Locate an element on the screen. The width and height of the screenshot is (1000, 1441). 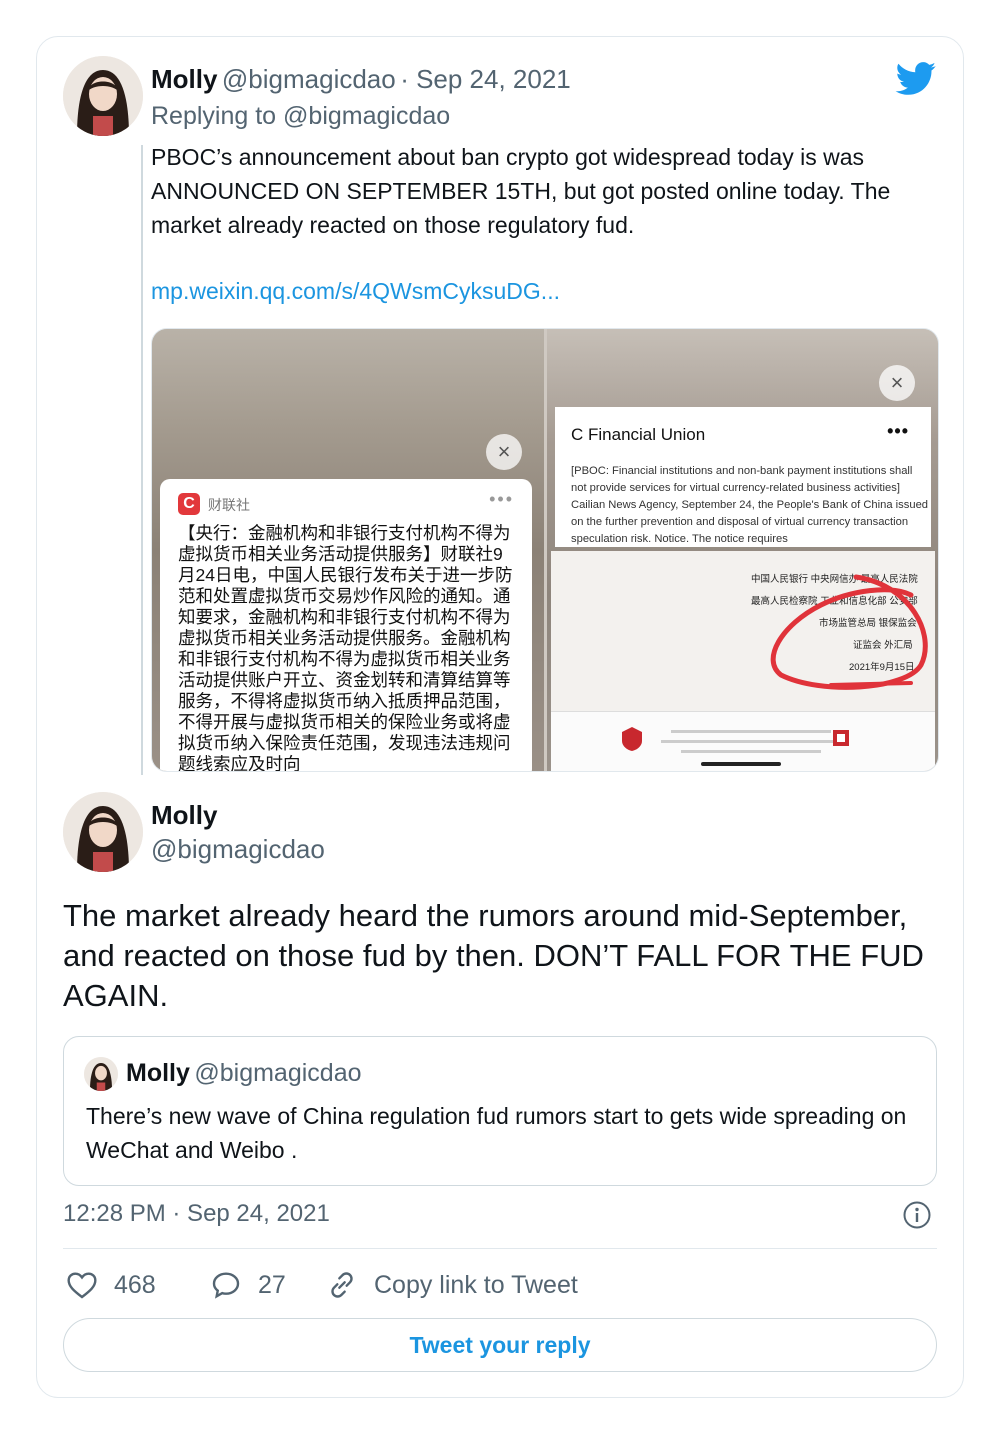
replying-to-label: Replying to is located at coordinates (214, 116).